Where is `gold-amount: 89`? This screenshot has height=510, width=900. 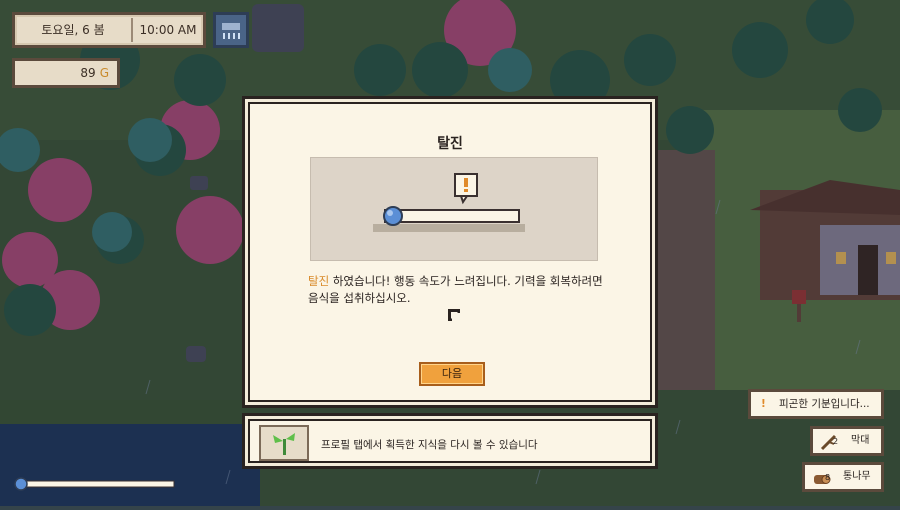
gold-amount: 89 is located at coordinates (88, 73).